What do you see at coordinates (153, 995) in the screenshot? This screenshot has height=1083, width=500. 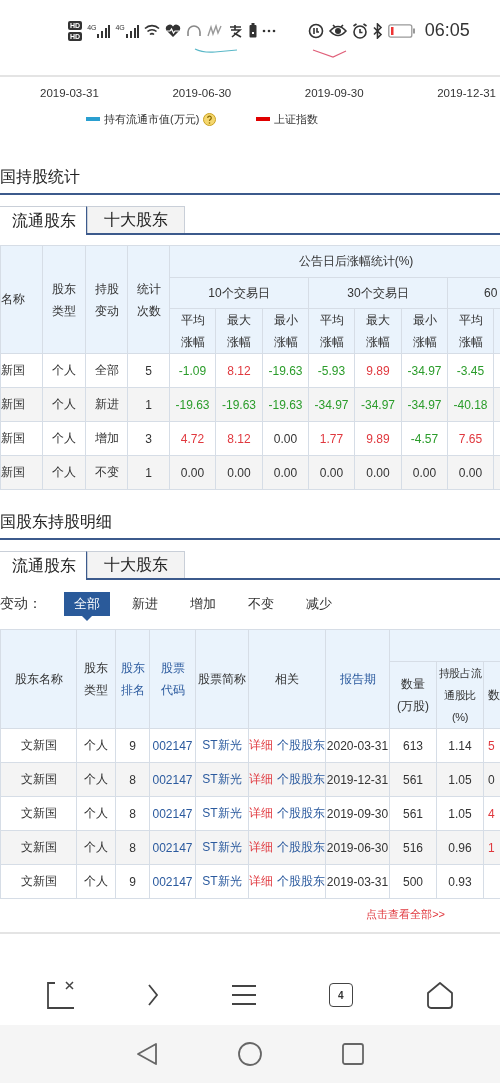 I see `forward-icon` at bounding box center [153, 995].